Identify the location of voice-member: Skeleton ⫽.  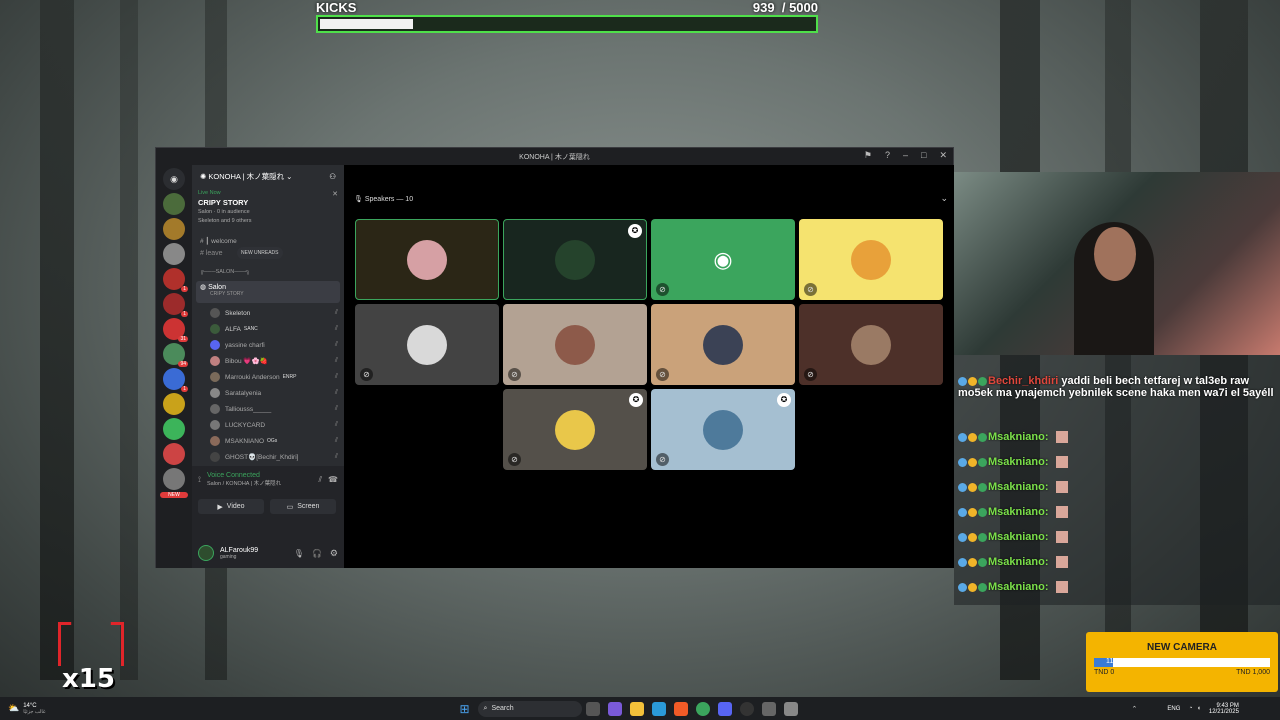
(268, 313).